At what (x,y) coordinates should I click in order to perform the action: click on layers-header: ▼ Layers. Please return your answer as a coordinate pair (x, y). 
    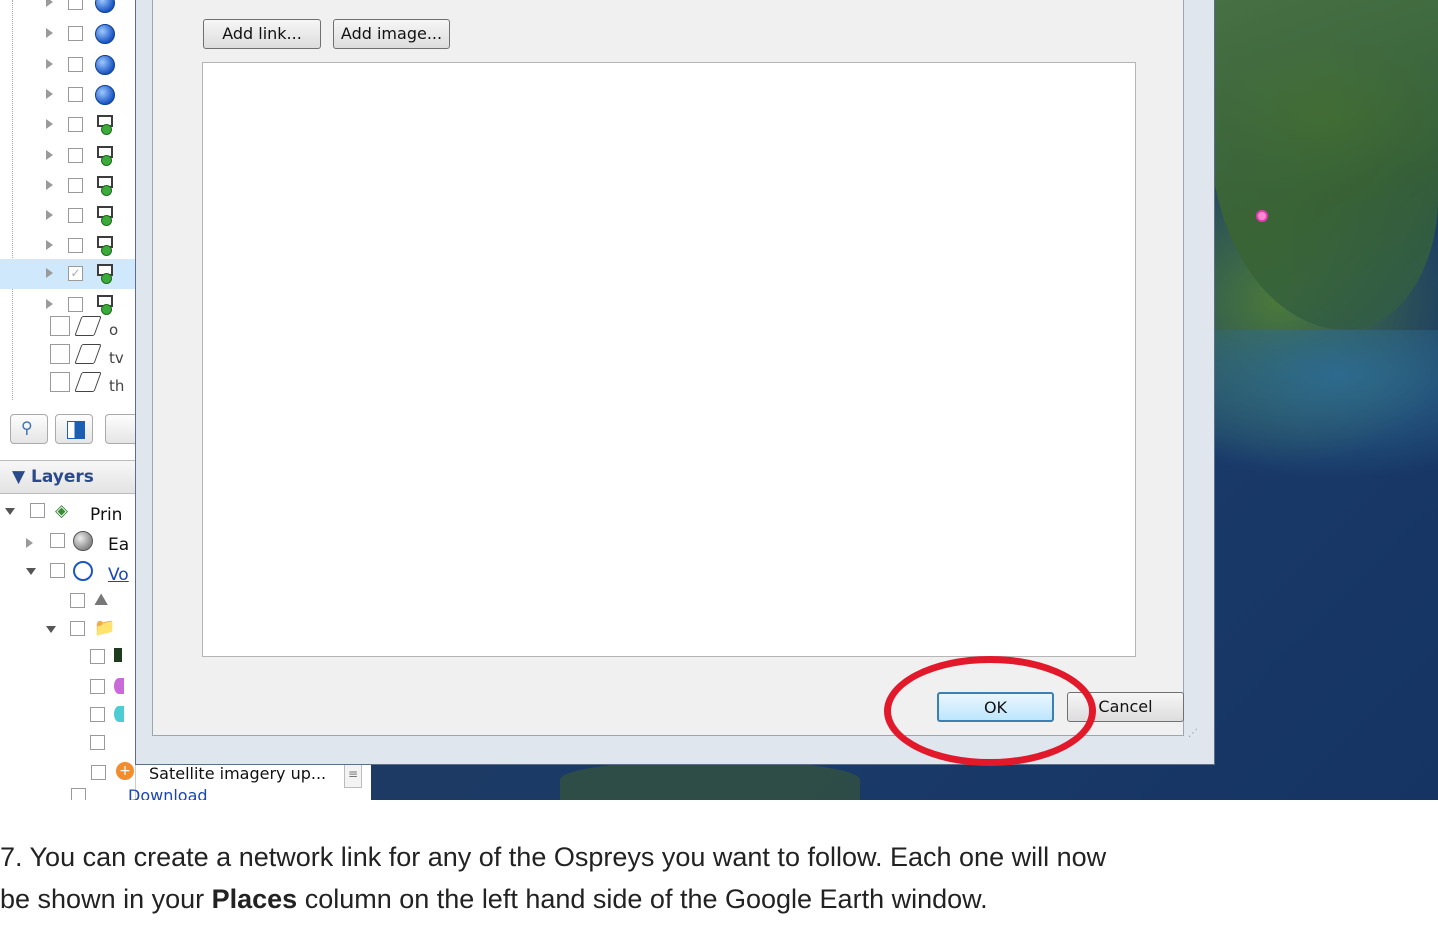
    Looking at the image, I should click on (67, 477).